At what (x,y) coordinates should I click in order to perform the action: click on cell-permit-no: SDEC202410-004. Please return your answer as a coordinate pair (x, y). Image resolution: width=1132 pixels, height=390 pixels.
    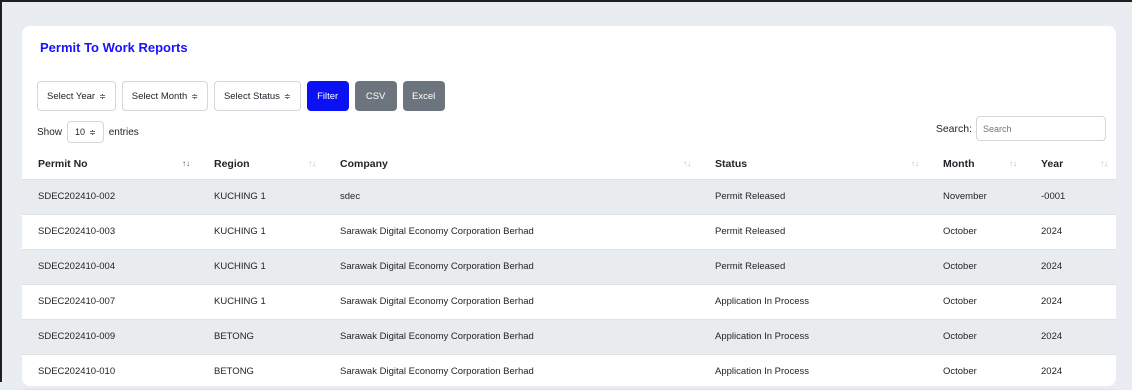
    Looking at the image, I should click on (110, 267).